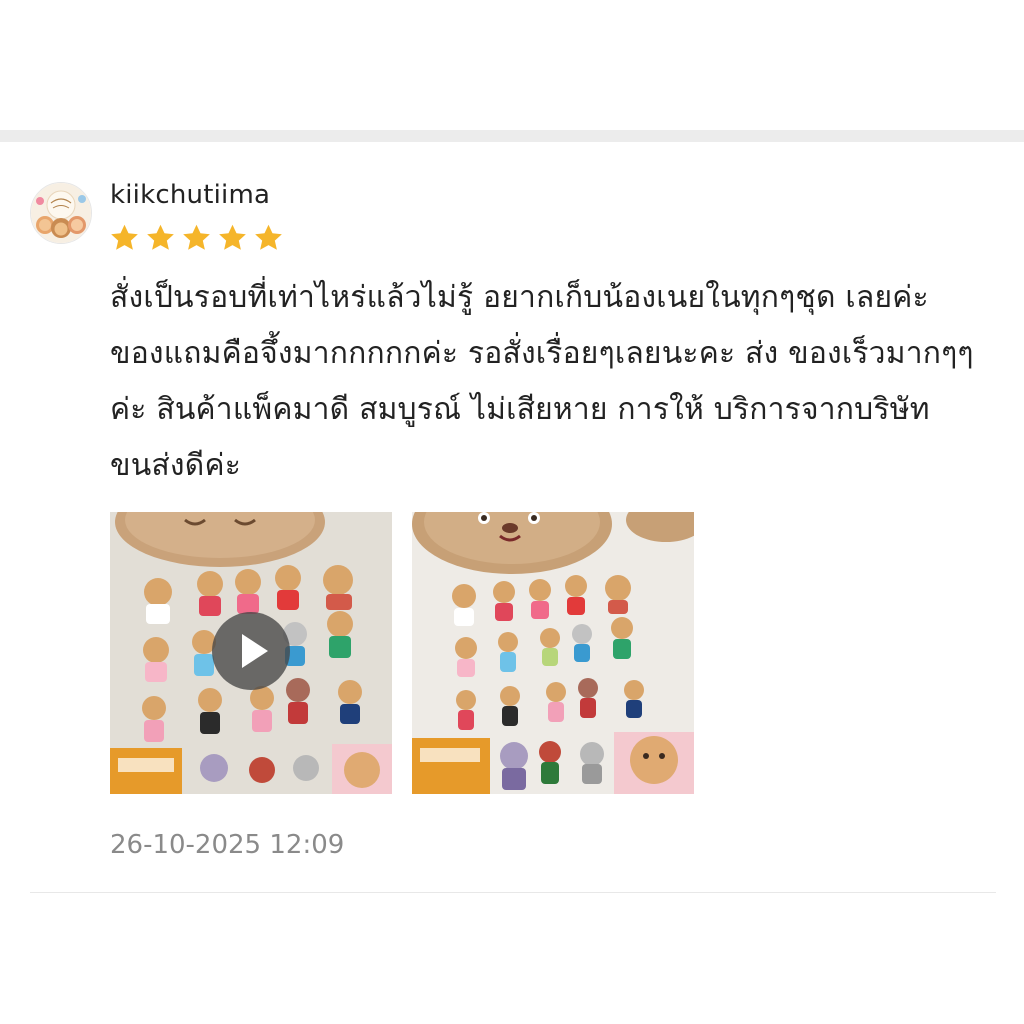 This screenshot has height=1024, width=1024. Describe the element at coordinates (61, 213) in the screenshot. I see `user-avatar` at that location.